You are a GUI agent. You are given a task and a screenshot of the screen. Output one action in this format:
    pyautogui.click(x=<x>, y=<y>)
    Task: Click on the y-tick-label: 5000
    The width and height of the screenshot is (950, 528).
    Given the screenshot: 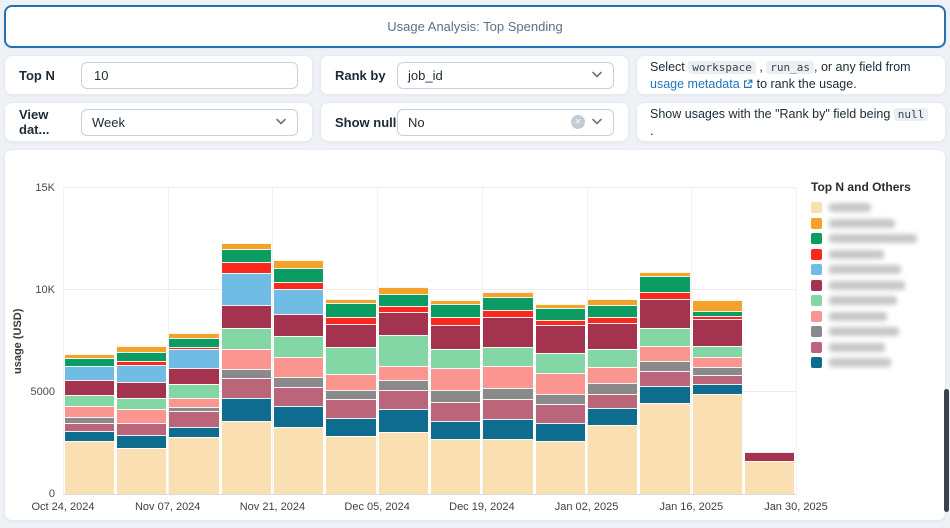 What is the action you would take?
    pyautogui.click(x=42, y=392)
    